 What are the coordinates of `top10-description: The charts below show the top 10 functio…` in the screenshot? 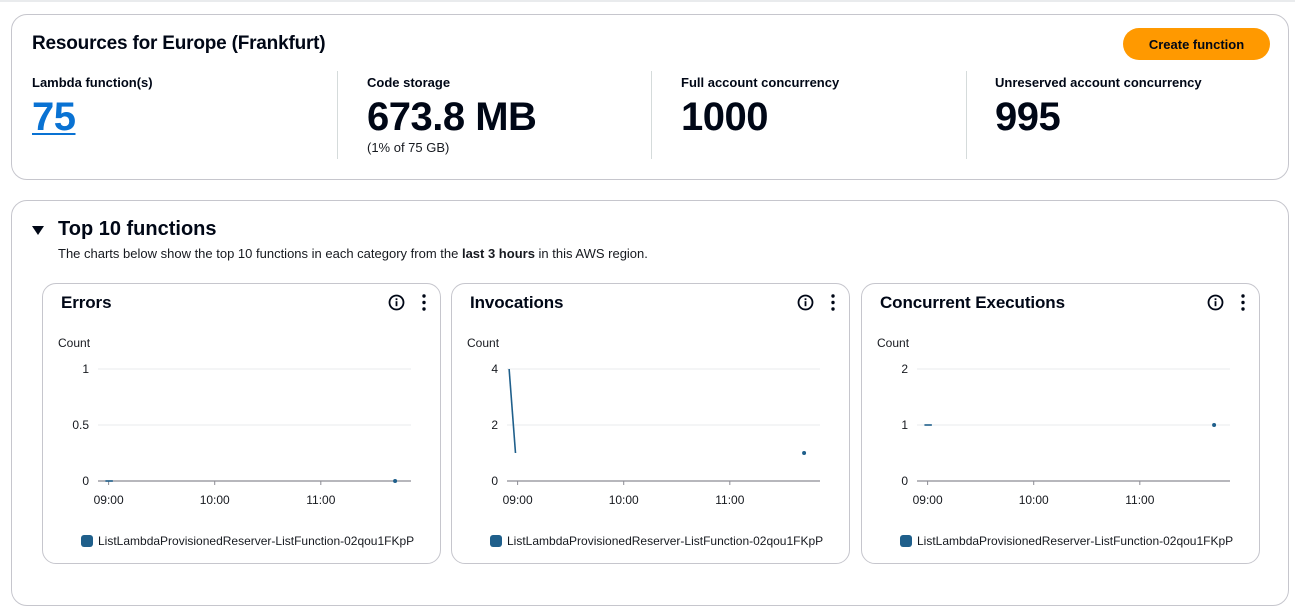 It's located at (353, 253).